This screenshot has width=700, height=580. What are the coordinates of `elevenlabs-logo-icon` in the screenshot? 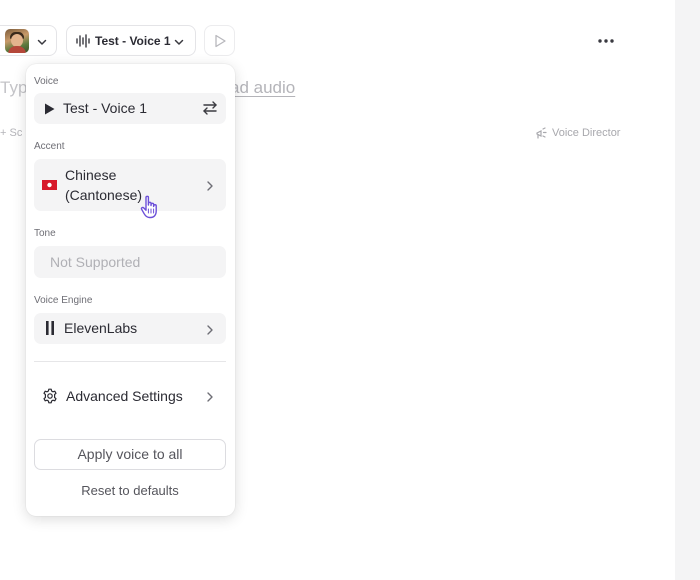 It's located at (50, 330).